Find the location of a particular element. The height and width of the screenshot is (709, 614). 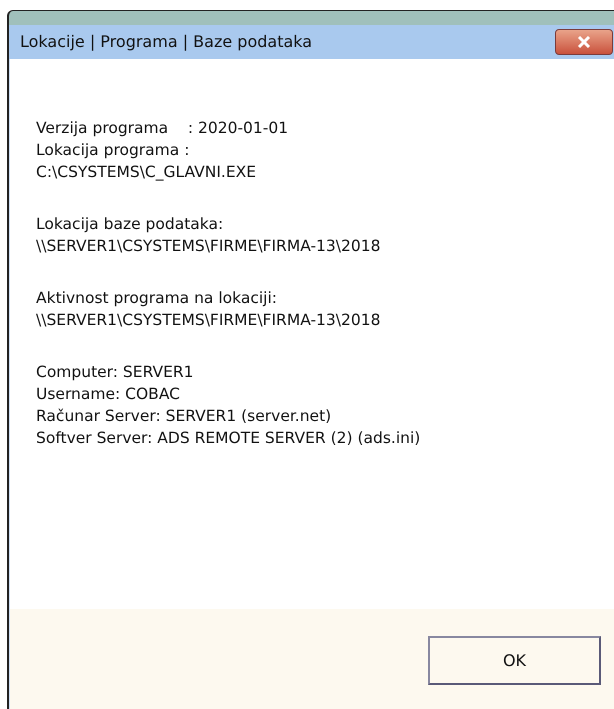

info-line: Lokacija programa : is located at coordinates (113, 150).